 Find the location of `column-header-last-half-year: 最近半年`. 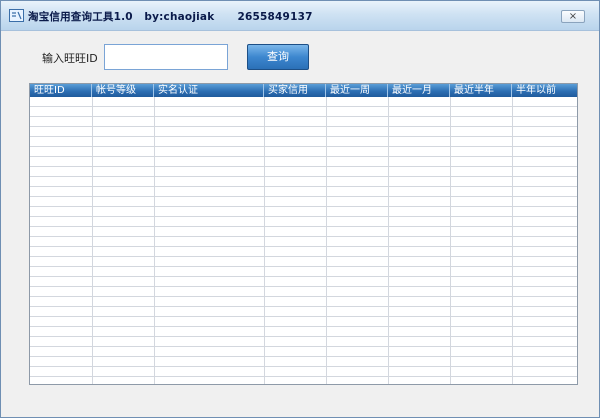

column-header-last-half-year: 最近半年 is located at coordinates (481, 90).